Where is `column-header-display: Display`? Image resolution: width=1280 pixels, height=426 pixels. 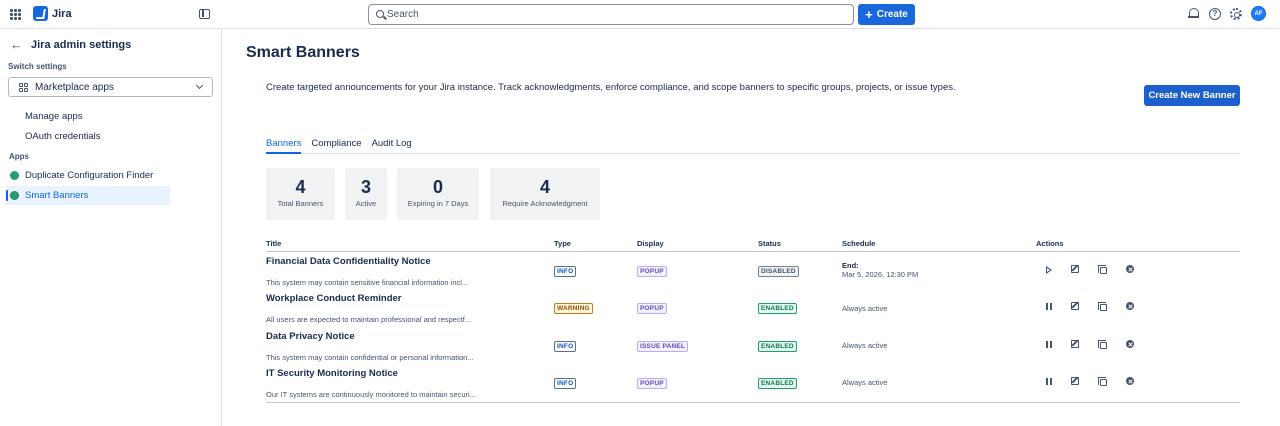 column-header-display: Display is located at coordinates (650, 243).